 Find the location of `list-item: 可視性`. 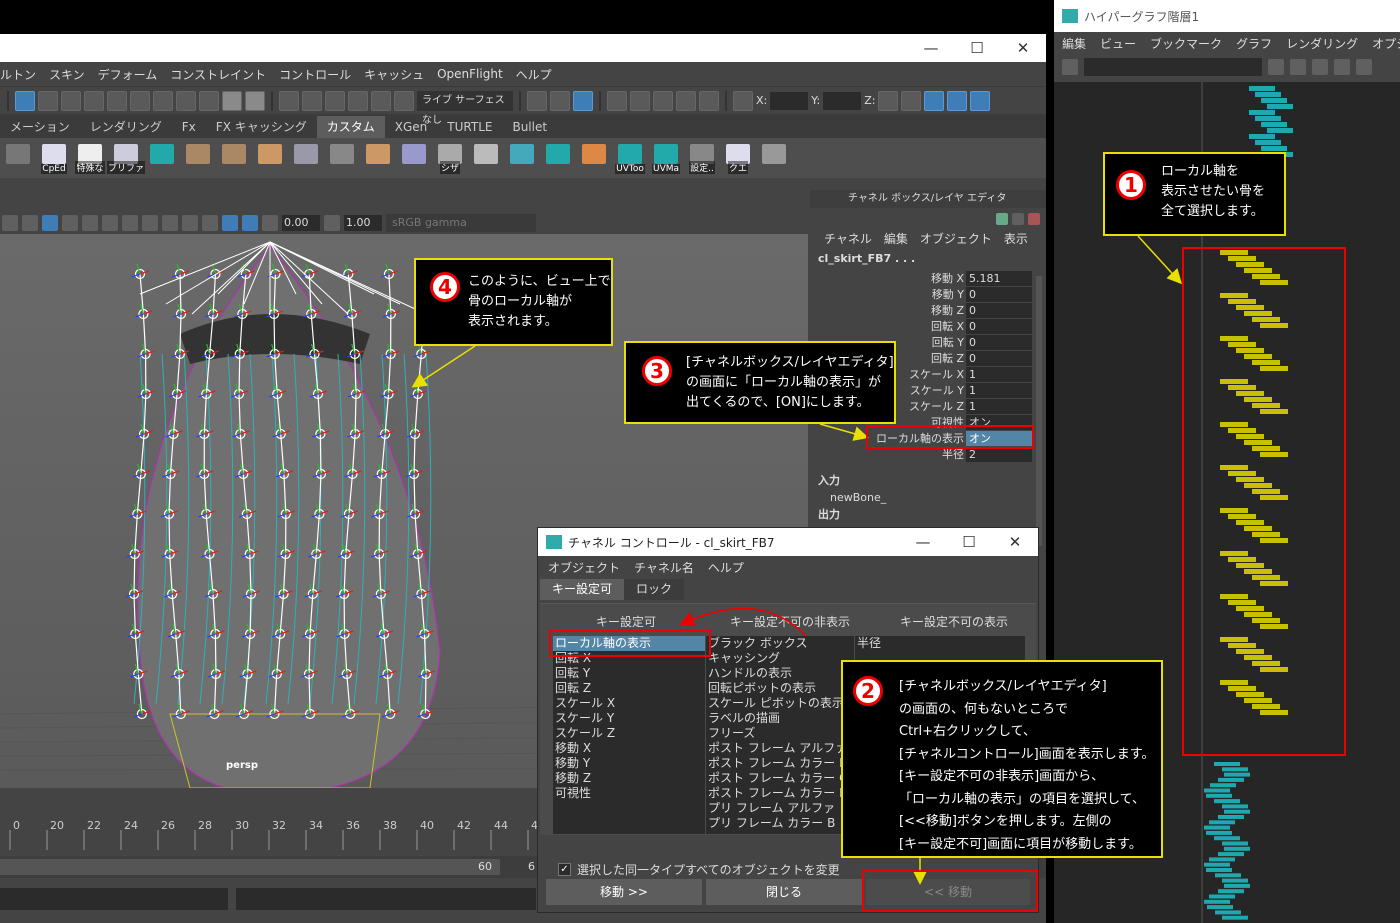

list-item: 可視性 is located at coordinates (629, 793).